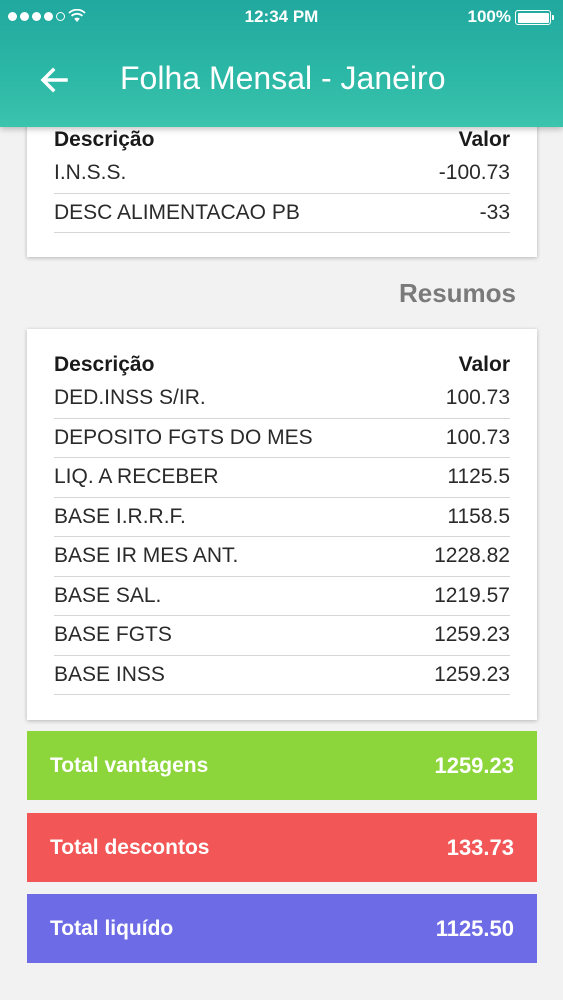 The height and width of the screenshot is (1000, 563). What do you see at coordinates (130, 398) in the screenshot?
I see `row-desc: DED.INSS S/IR.` at bounding box center [130, 398].